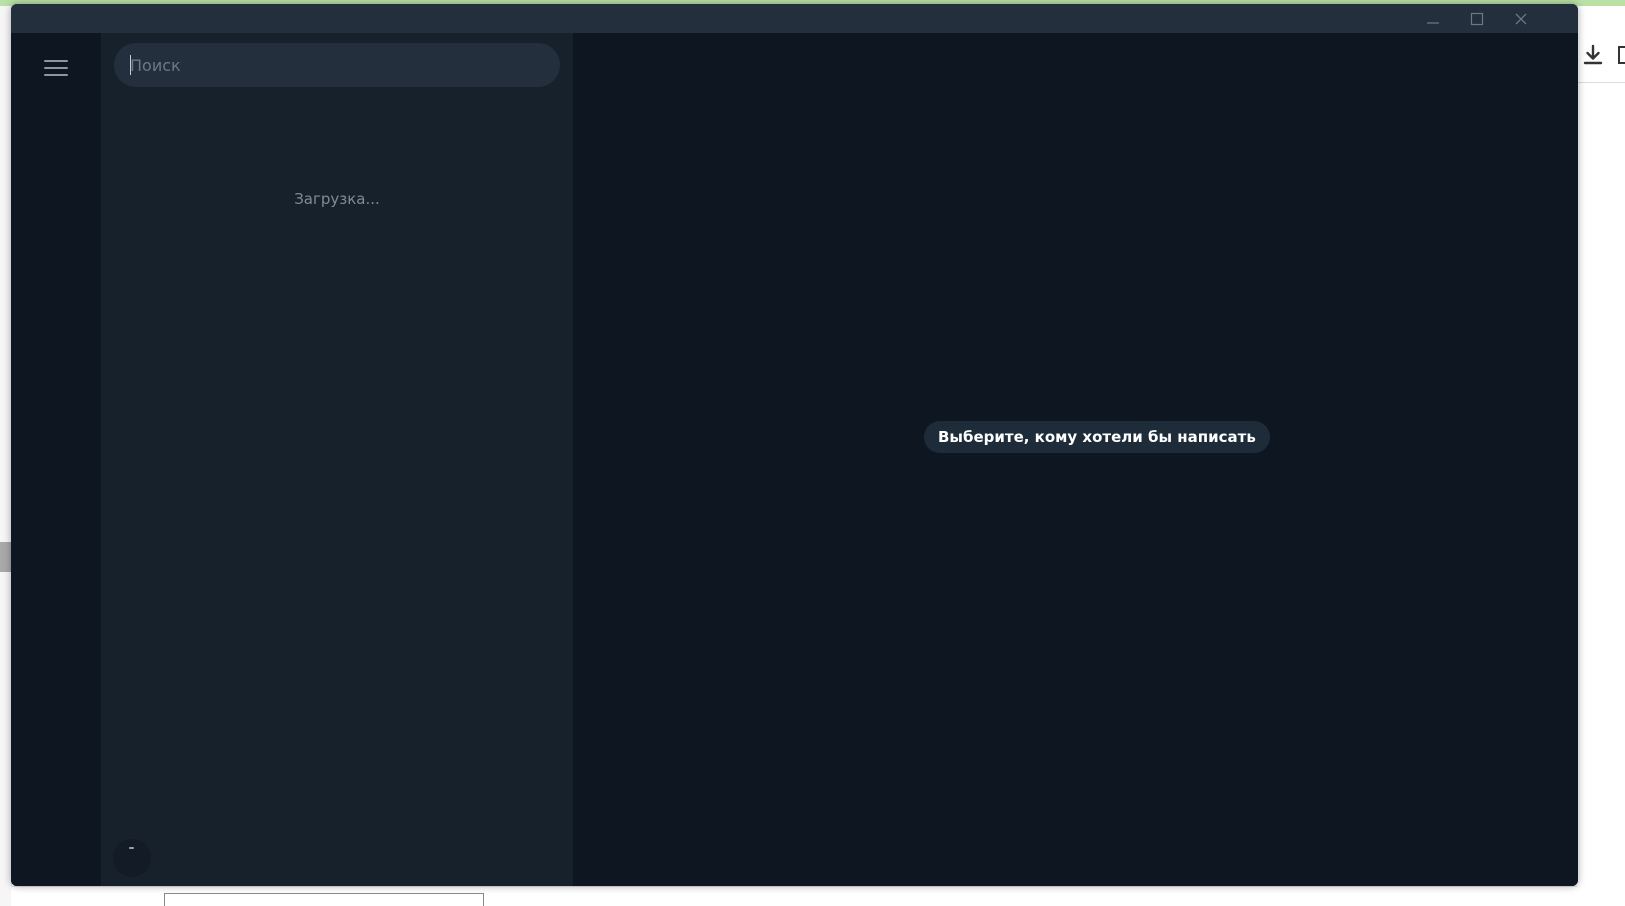  I want to click on maximize-button, so click(1477, 18).